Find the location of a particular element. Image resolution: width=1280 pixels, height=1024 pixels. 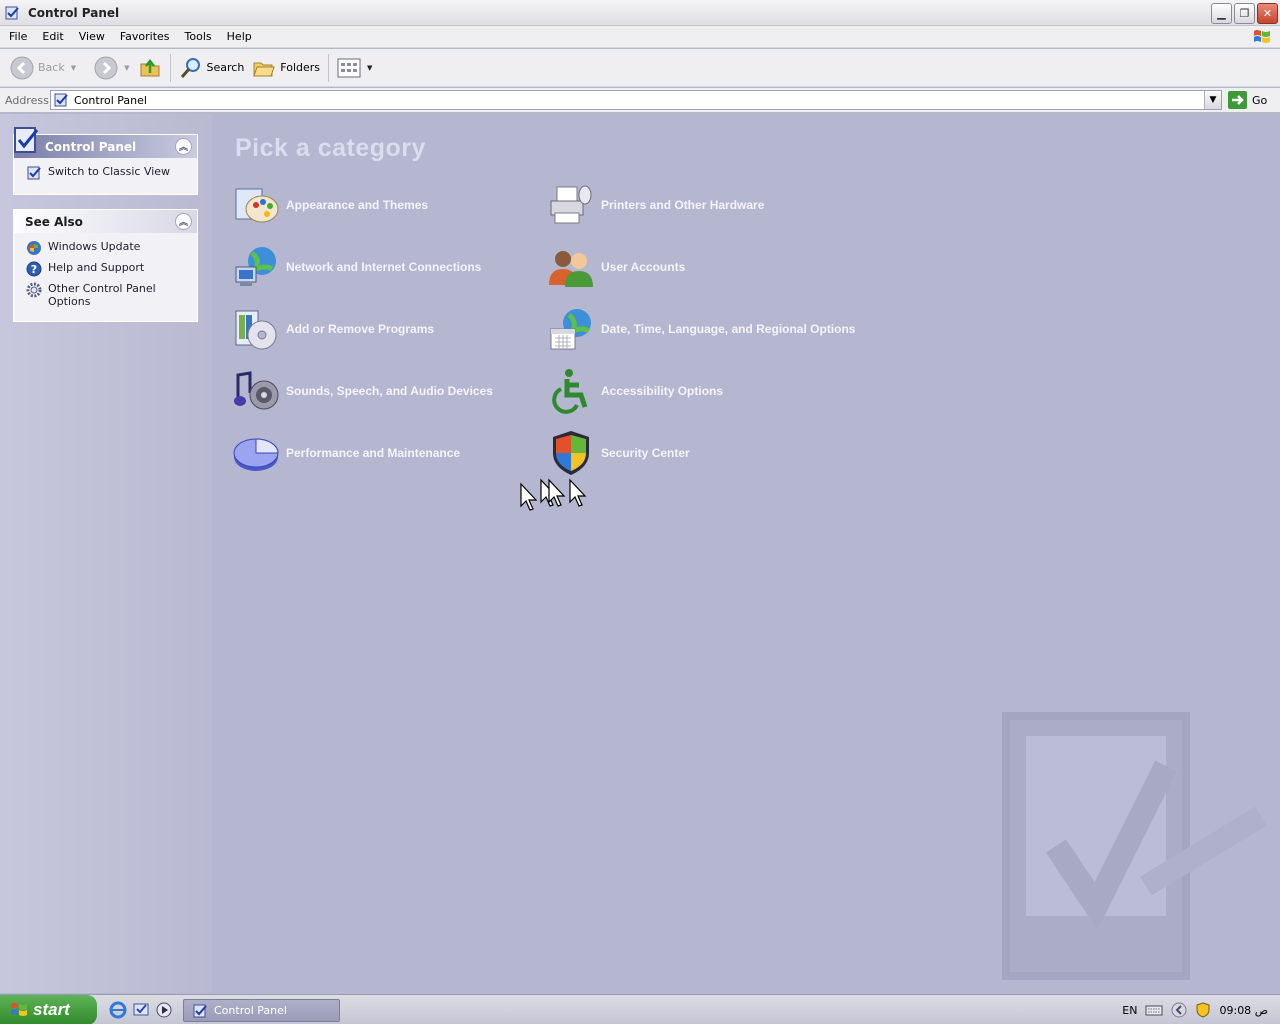

palette-icon is located at coordinates (257, 205).